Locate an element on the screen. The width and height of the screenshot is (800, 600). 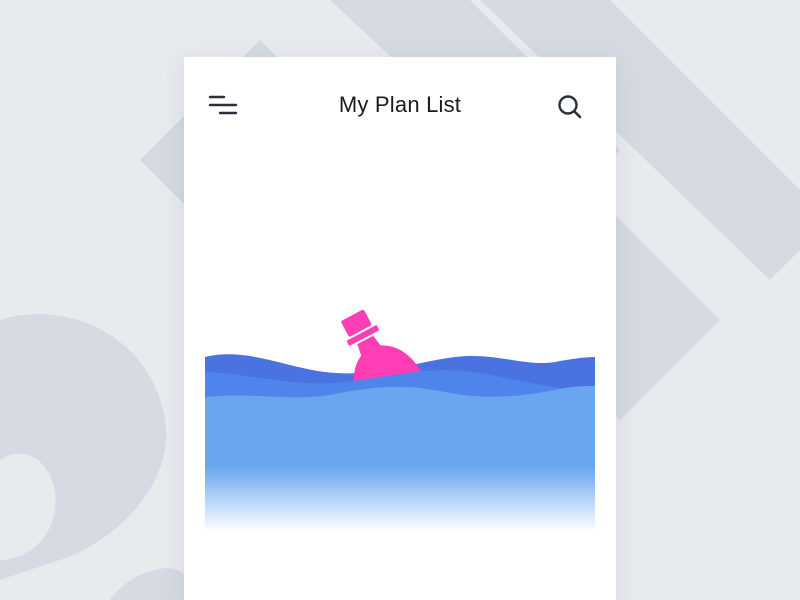
search-icon is located at coordinates (570, 107).